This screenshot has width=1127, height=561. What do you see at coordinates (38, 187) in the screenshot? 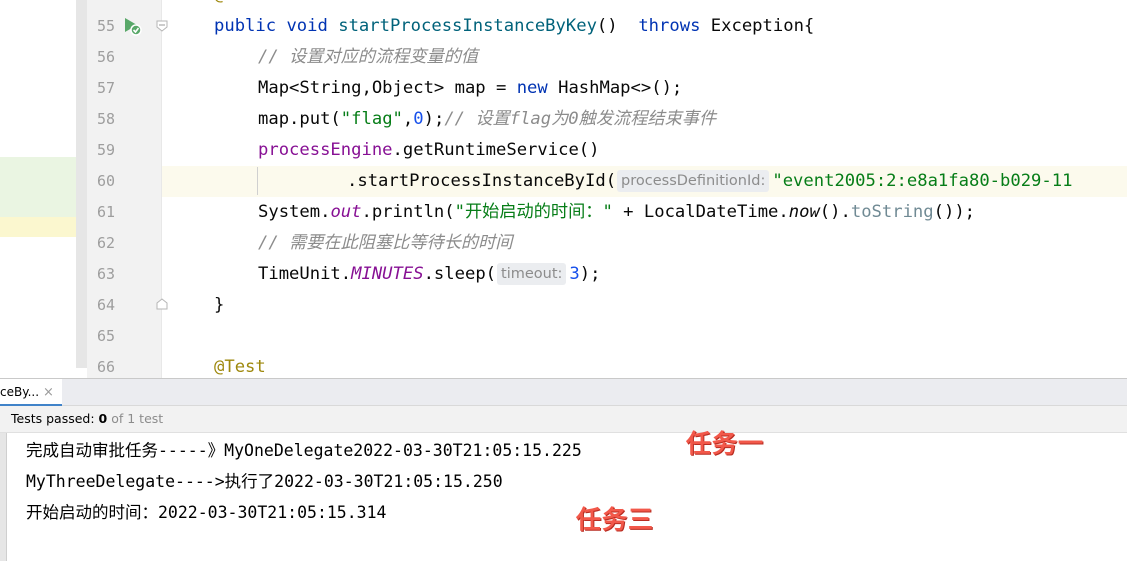
I see `diff-added-marker` at bounding box center [38, 187].